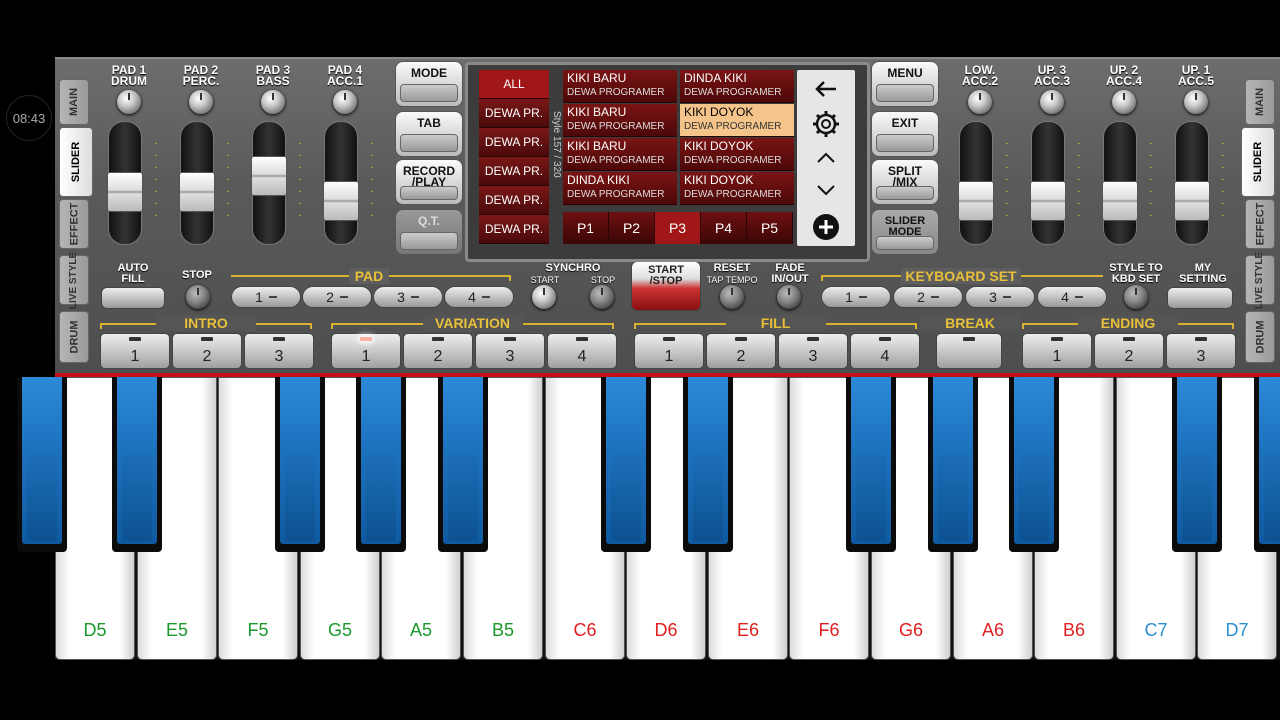 The height and width of the screenshot is (720, 1280). Describe the element at coordinates (666, 286) in the screenshot. I see `start-stop-button: START /STOP` at that location.